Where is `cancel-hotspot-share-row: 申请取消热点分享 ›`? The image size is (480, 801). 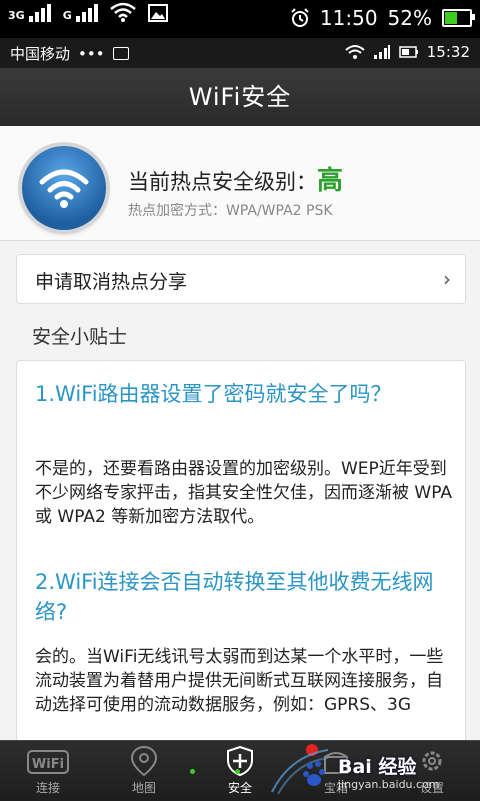
cancel-hotspot-share-row: 申请取消热点分享 › is located at coordinates (241, 279).